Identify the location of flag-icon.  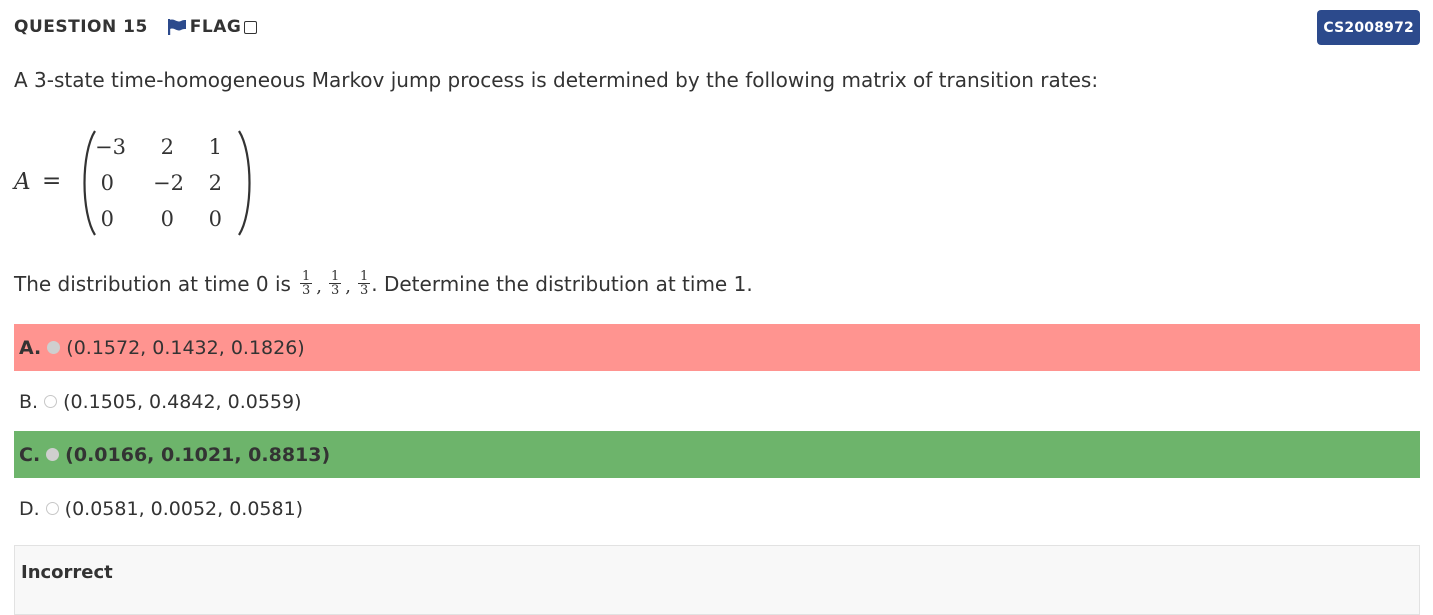
(177, 27).